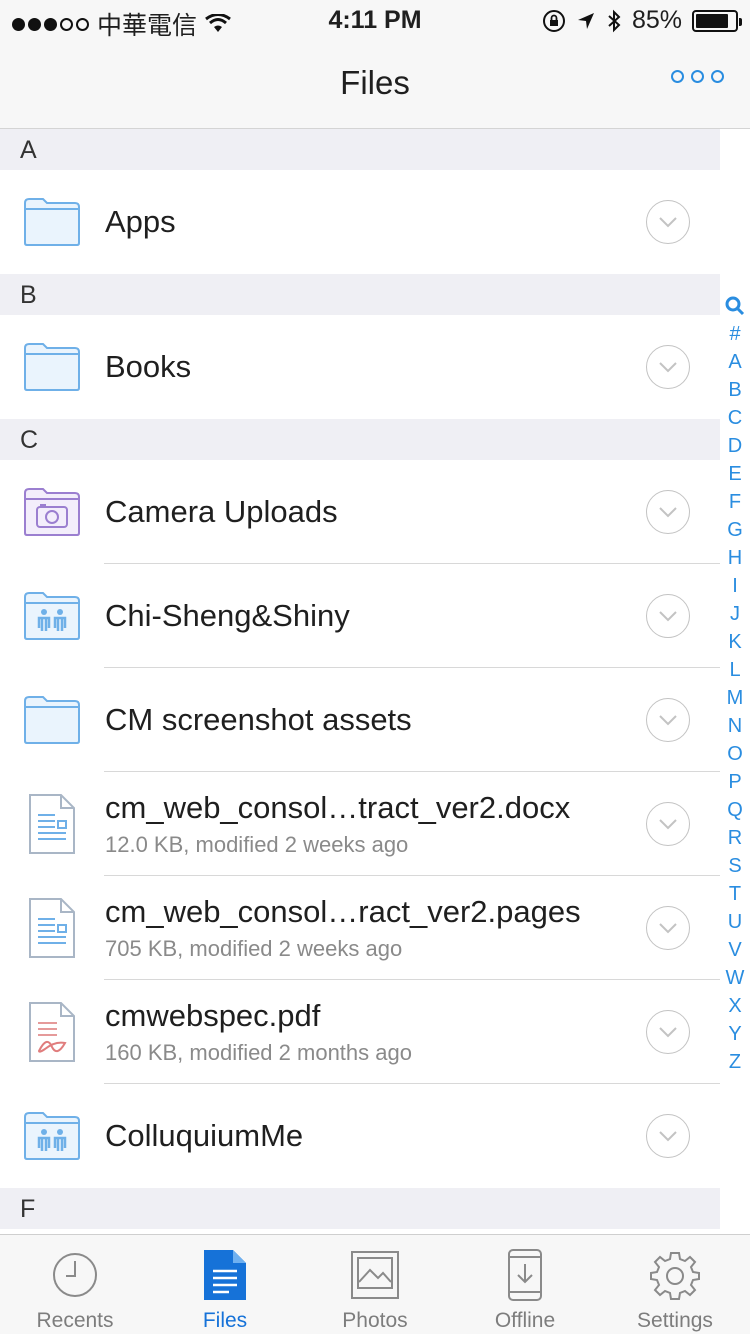 Image resolution: width=750 pixels, height=1334 pixels. Describe the element at coordinates (735, 838) in the screenshot. I see `index-letter: R` at that location.